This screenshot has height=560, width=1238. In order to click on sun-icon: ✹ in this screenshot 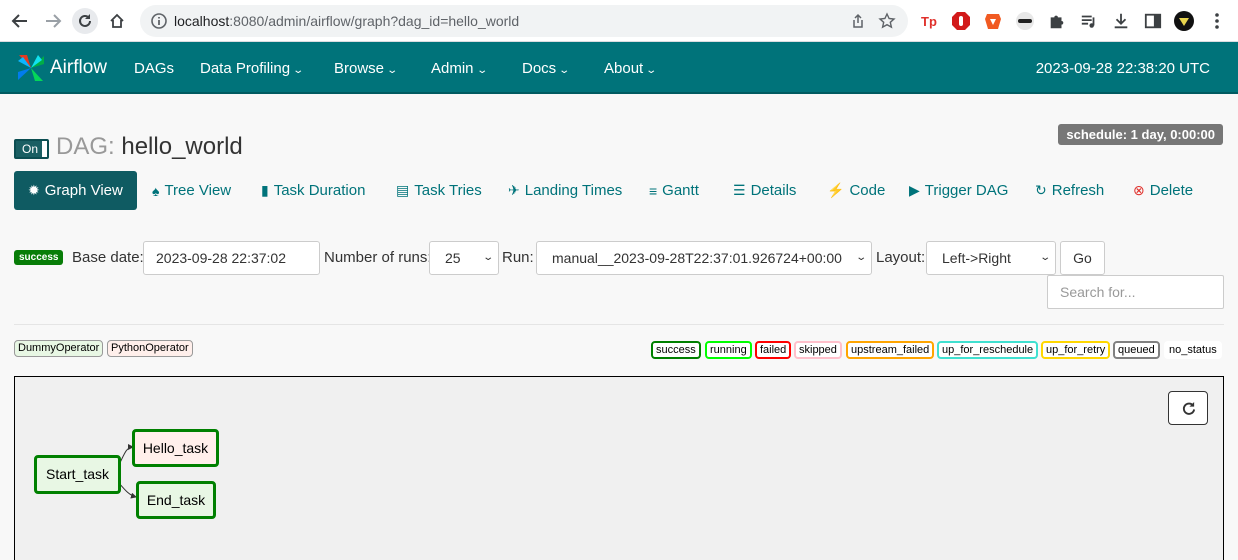, I will do `click(34, 190)`.